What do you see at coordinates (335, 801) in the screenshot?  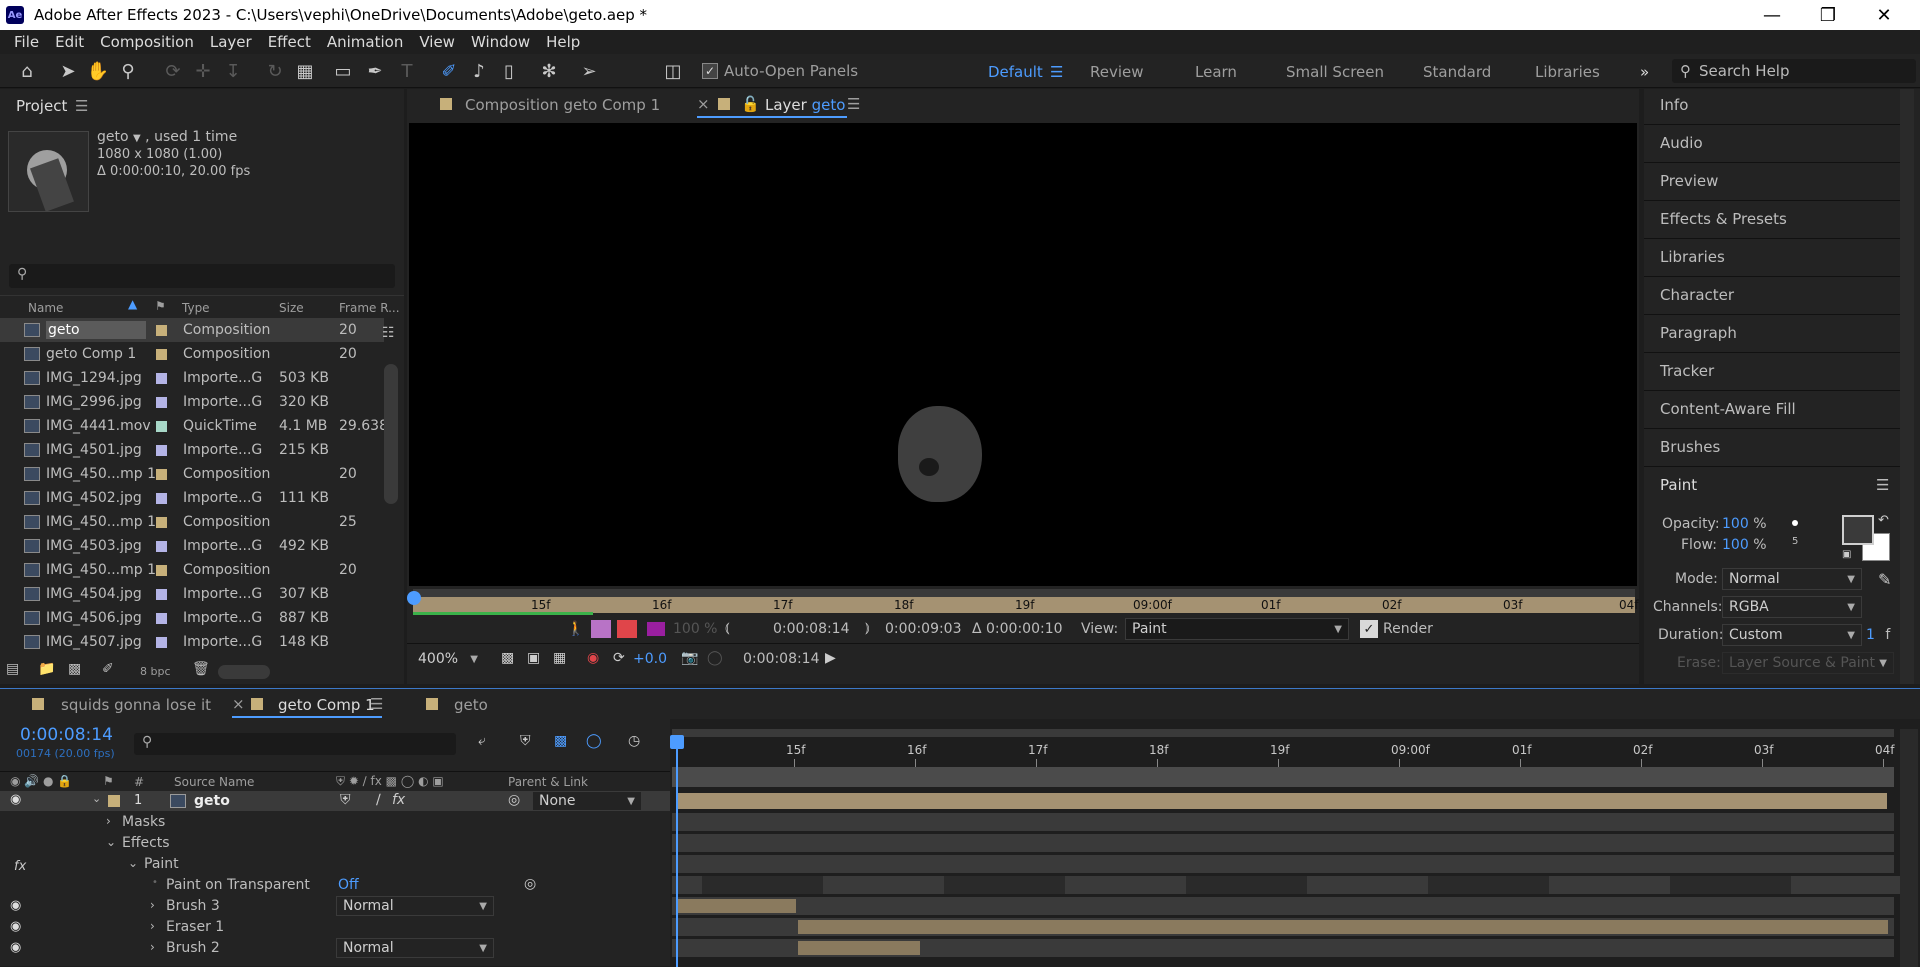 I see `layer-row: ◉ ⌄ 1 geto ⛨ ∕ fx ◎ None ▼` at bounding box center [335, 801].